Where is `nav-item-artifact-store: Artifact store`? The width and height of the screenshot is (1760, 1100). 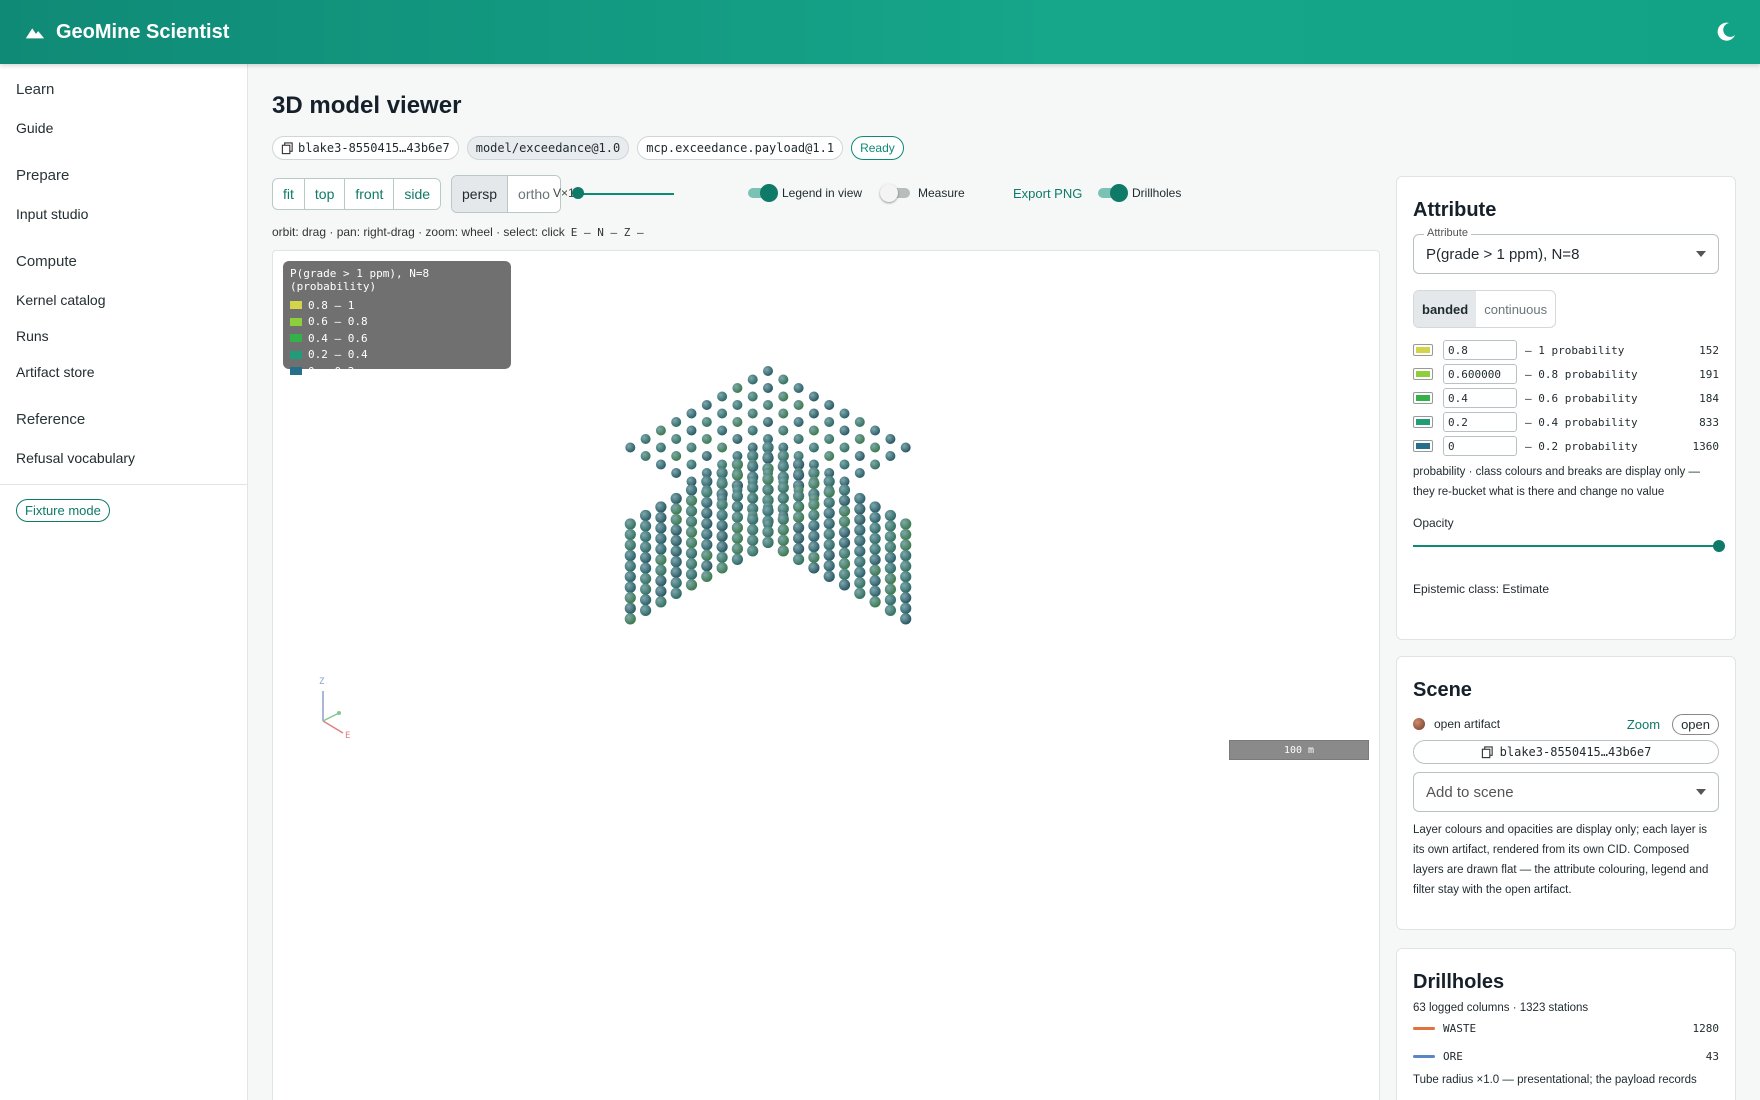 nav-item-artifact-store: Artifact store is located at coordinates (123, 372).